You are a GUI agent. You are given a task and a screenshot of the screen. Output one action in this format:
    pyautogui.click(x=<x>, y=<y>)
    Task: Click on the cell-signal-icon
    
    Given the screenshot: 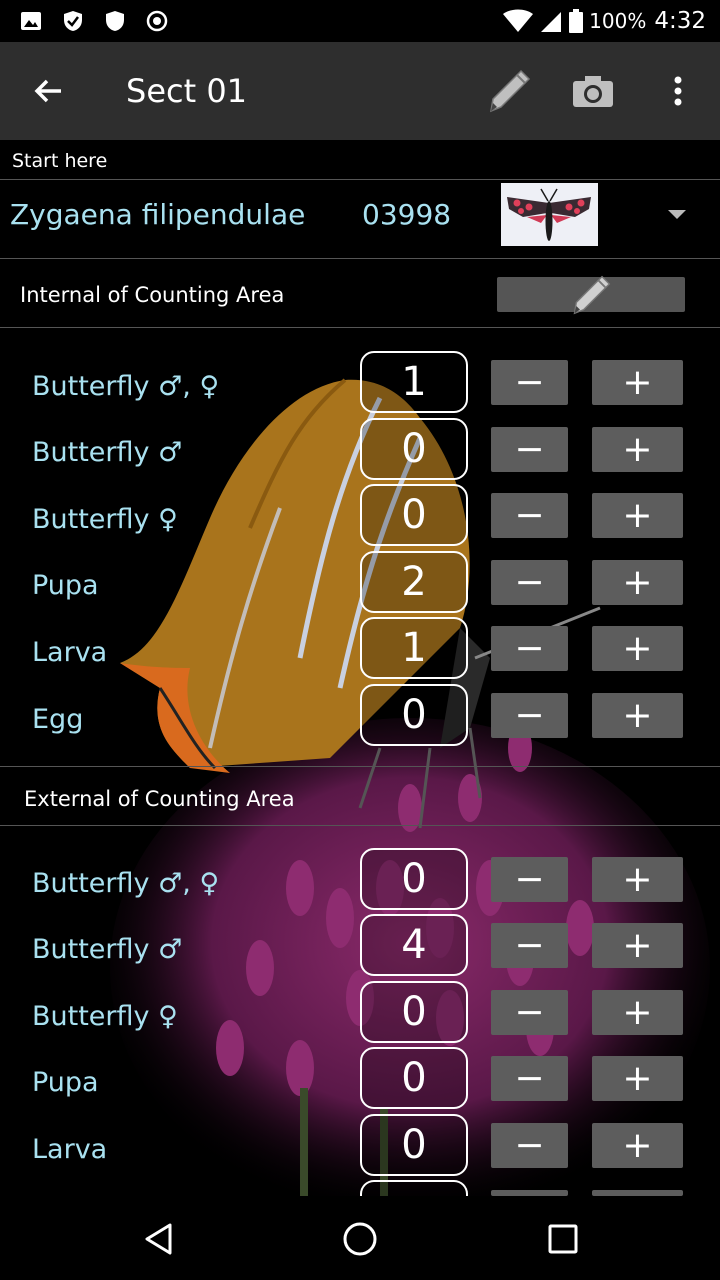 What is the action you would take?
    pyautogui.click(x=551, y=22)
    